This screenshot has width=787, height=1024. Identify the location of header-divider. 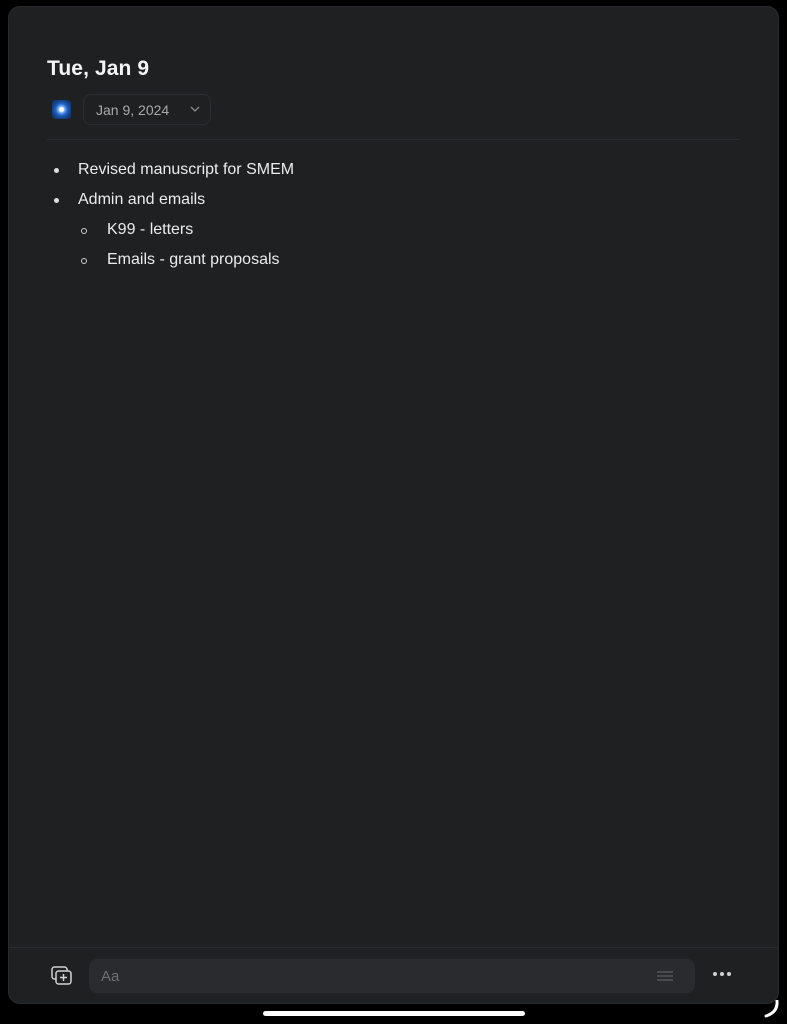
(393, 139).